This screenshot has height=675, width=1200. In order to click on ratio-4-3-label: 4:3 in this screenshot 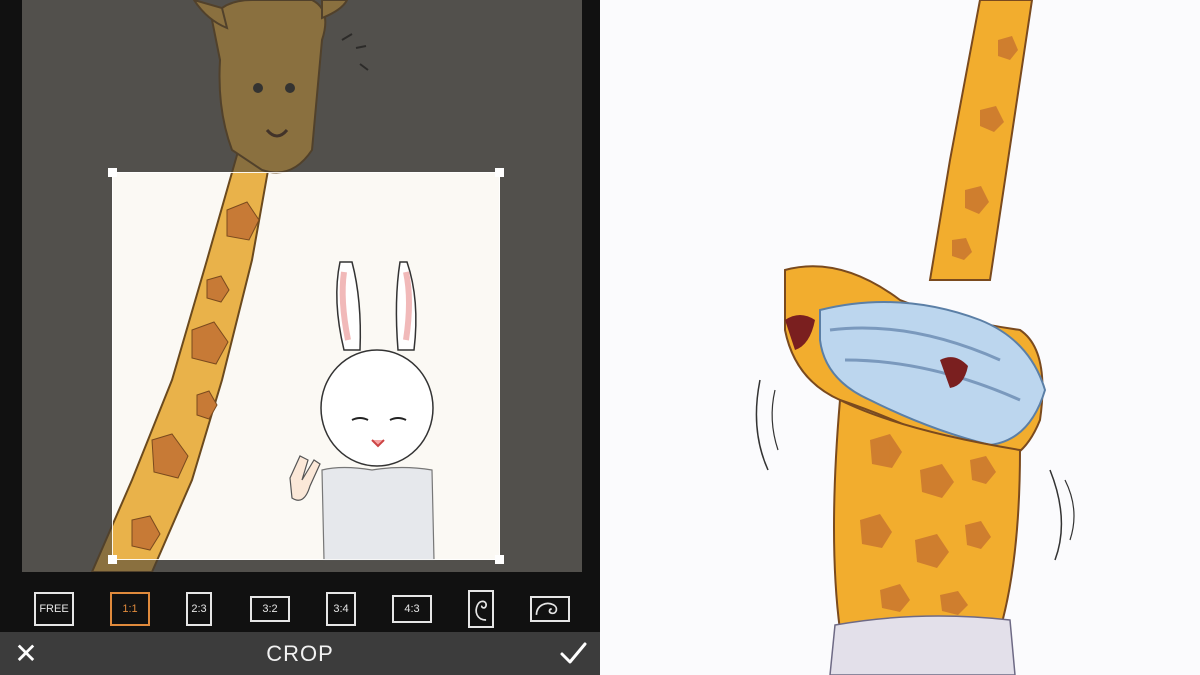, I will do `click(412, 609)`.